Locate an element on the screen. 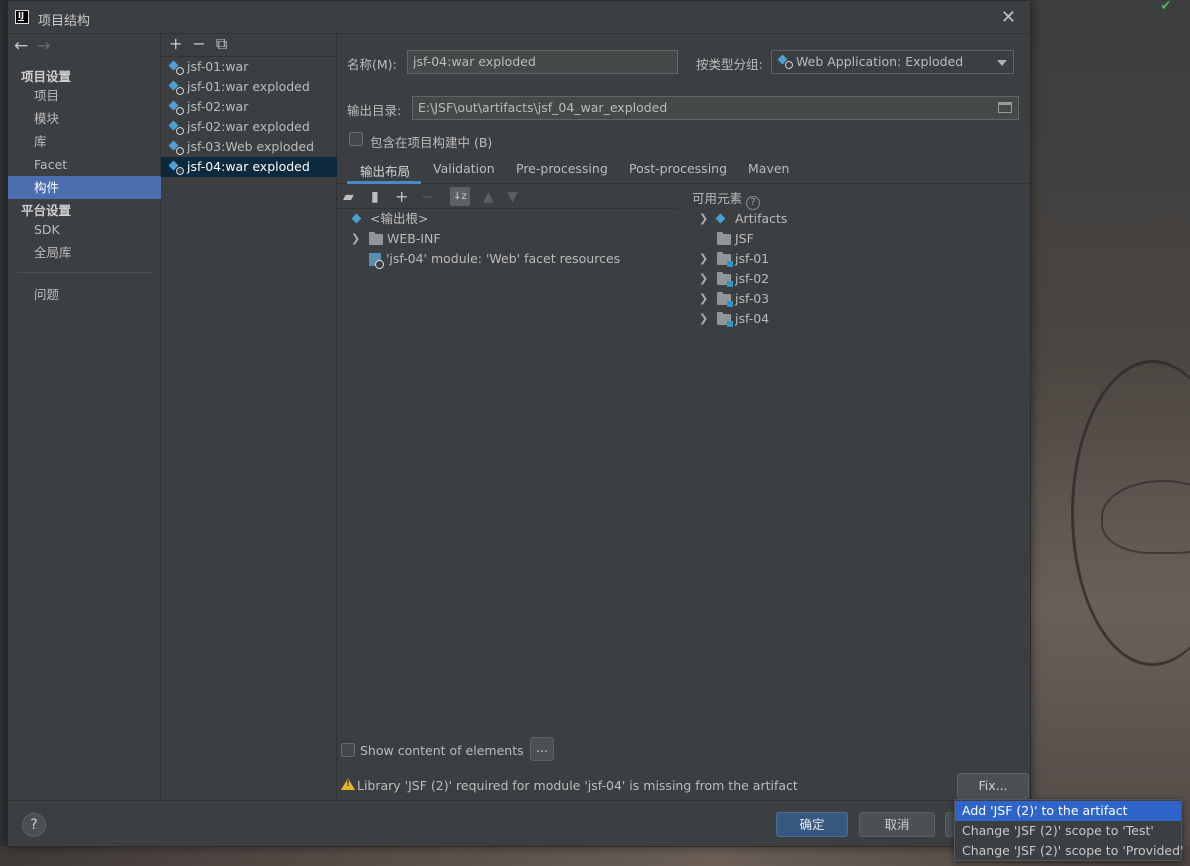  artifact-label: jsf-02:war is located at coordinates (218, 106).